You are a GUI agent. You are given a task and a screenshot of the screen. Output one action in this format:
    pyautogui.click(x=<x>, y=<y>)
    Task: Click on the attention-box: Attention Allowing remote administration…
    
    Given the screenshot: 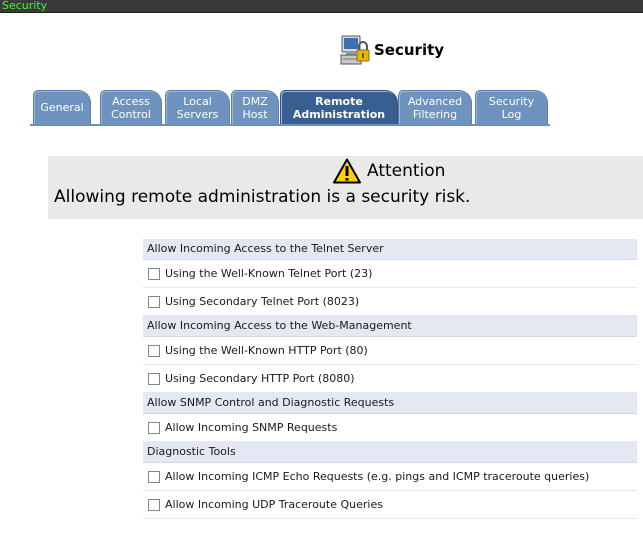 What is the action you would take?
    pyautogui.click(x=345, y=187)
    